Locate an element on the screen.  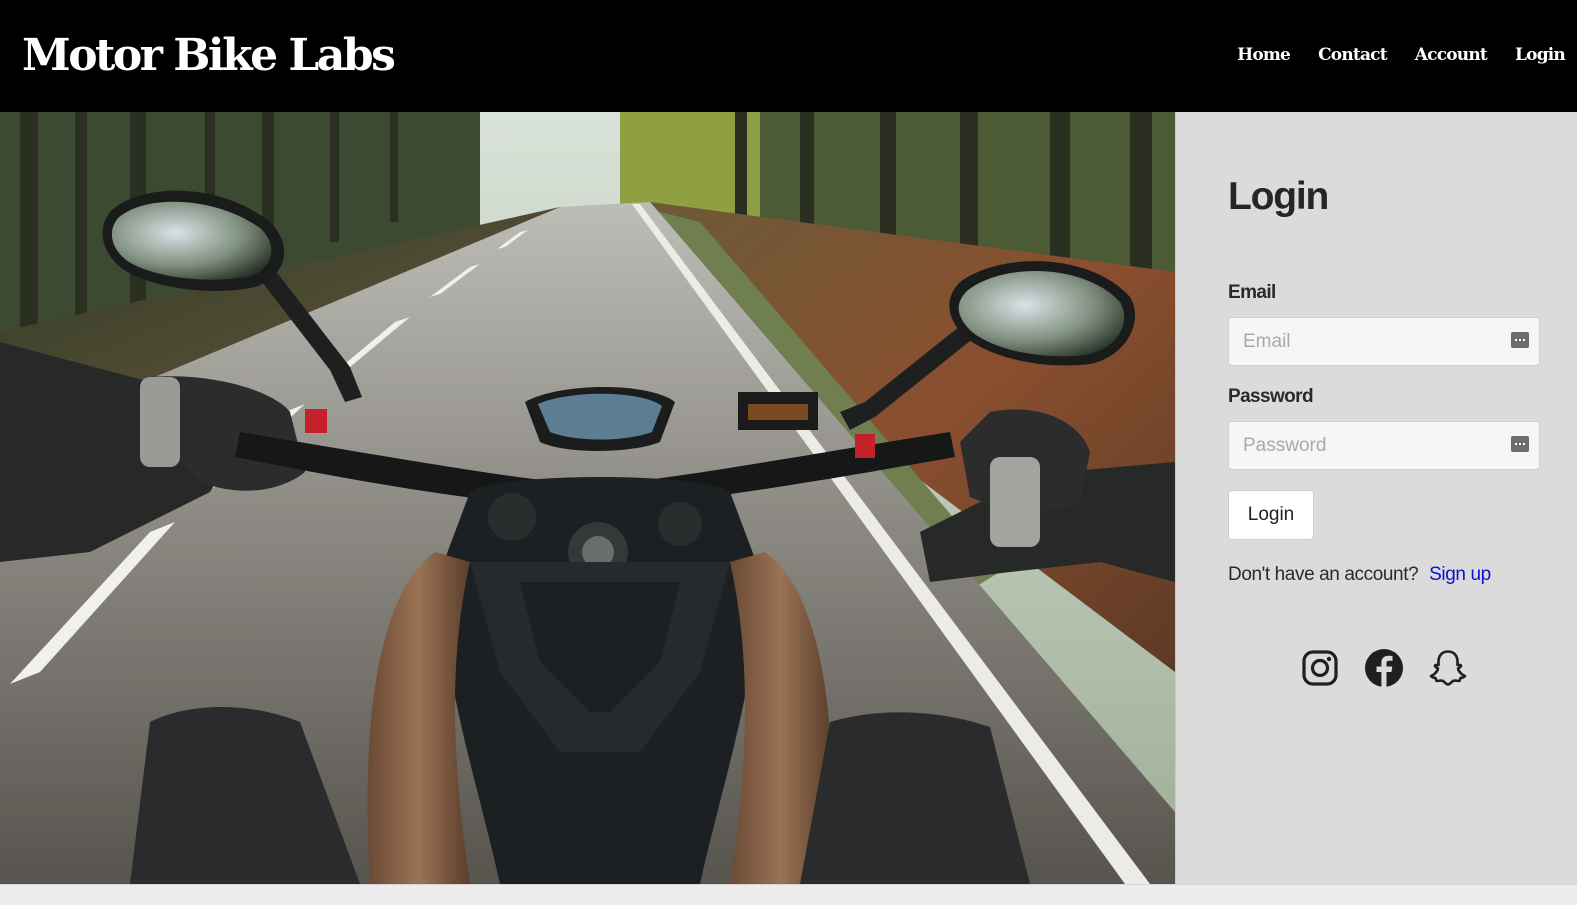
password-field is located at coordinates (1384, 445).